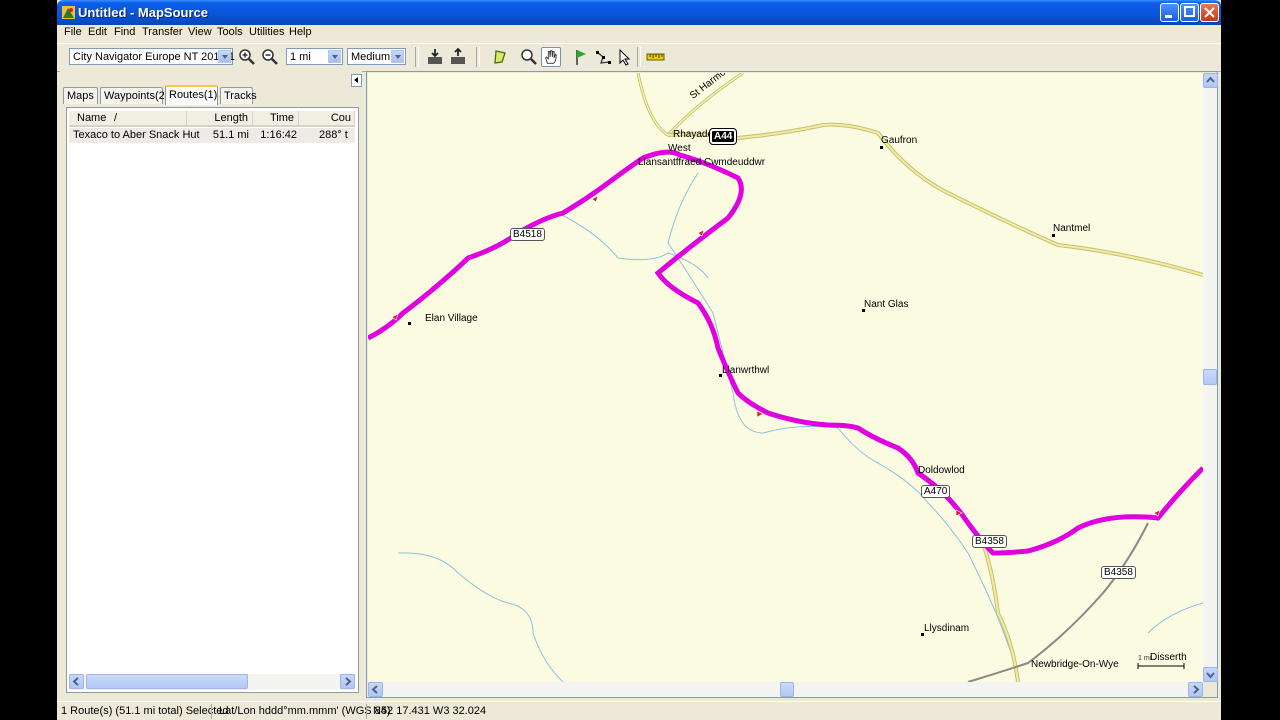 The width and height of the screenshot is (1280, 720). Describe the element at coordinates (376, 56) in the screenshot. I see `detail-select: Medium` at that location.